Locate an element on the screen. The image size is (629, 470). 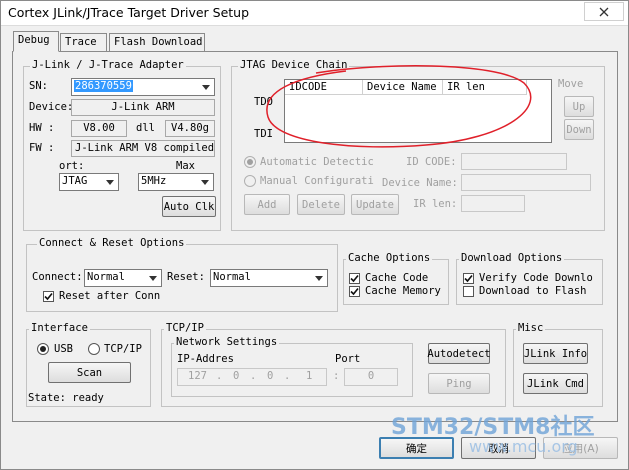
device-value: J-Link ARM is located at coordinates (143, 107).